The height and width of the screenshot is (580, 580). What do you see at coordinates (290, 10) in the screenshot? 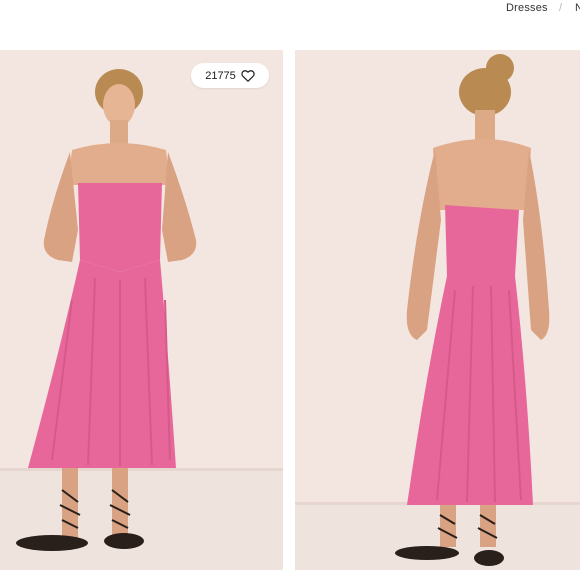
I see `breadcrumb: Dresses / N` at bounding box center [290, 10].